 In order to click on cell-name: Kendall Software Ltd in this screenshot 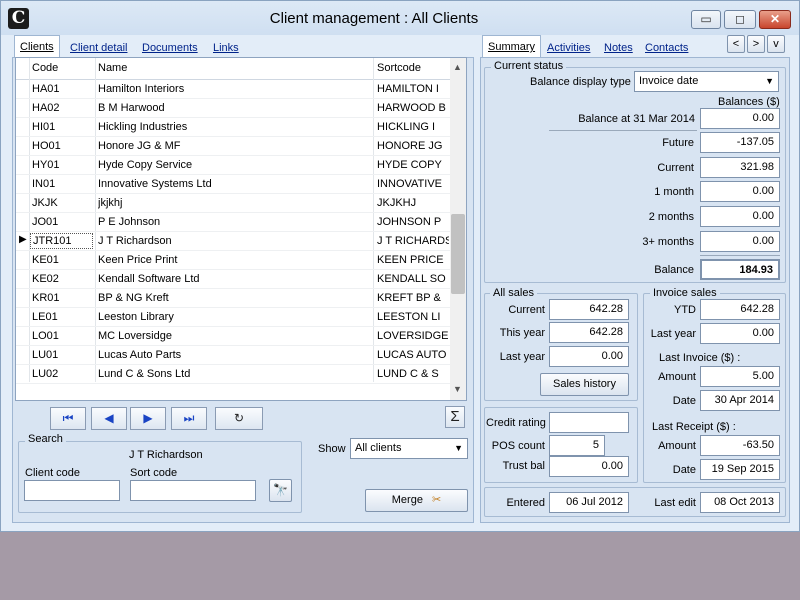, I will do `click(149, 279)`.